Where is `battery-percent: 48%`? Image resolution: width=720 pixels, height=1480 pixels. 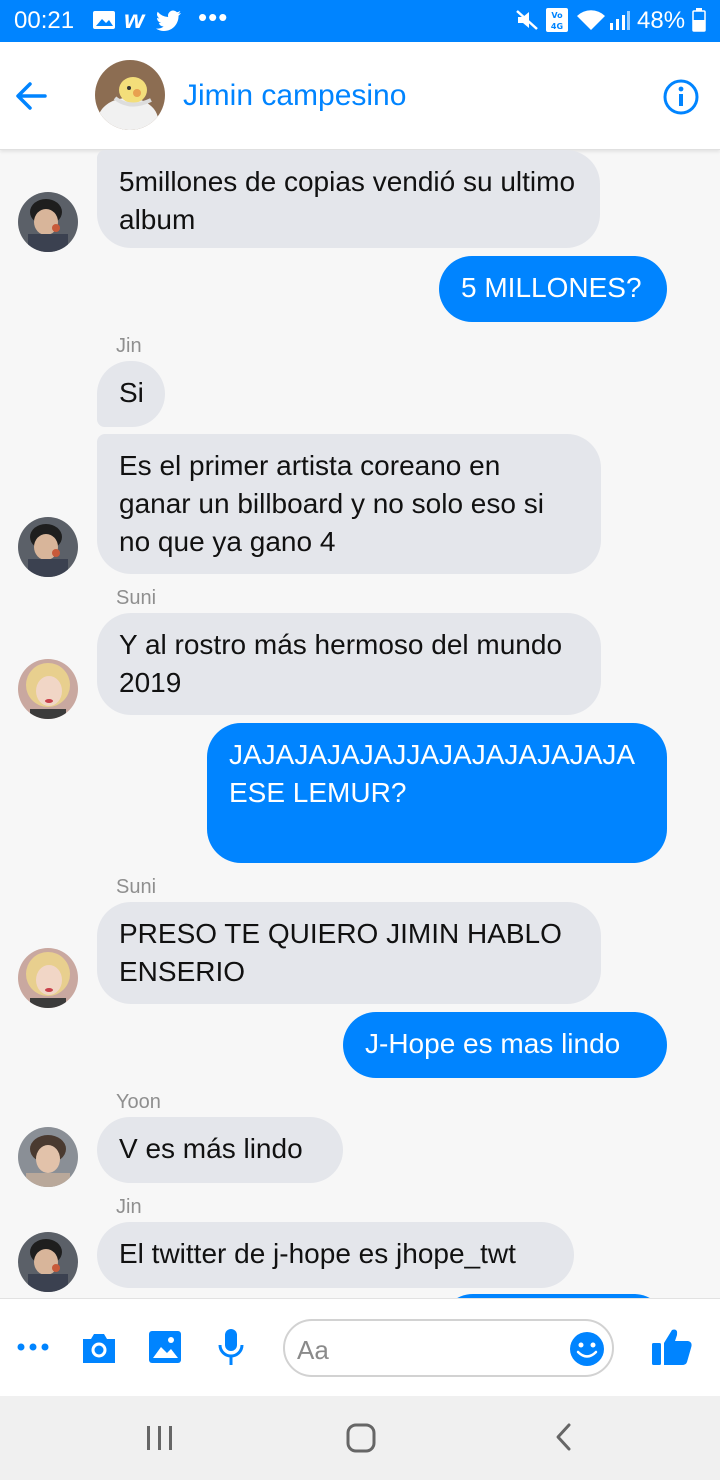
battery-percent: 48% is located at coordinates (661, 20).